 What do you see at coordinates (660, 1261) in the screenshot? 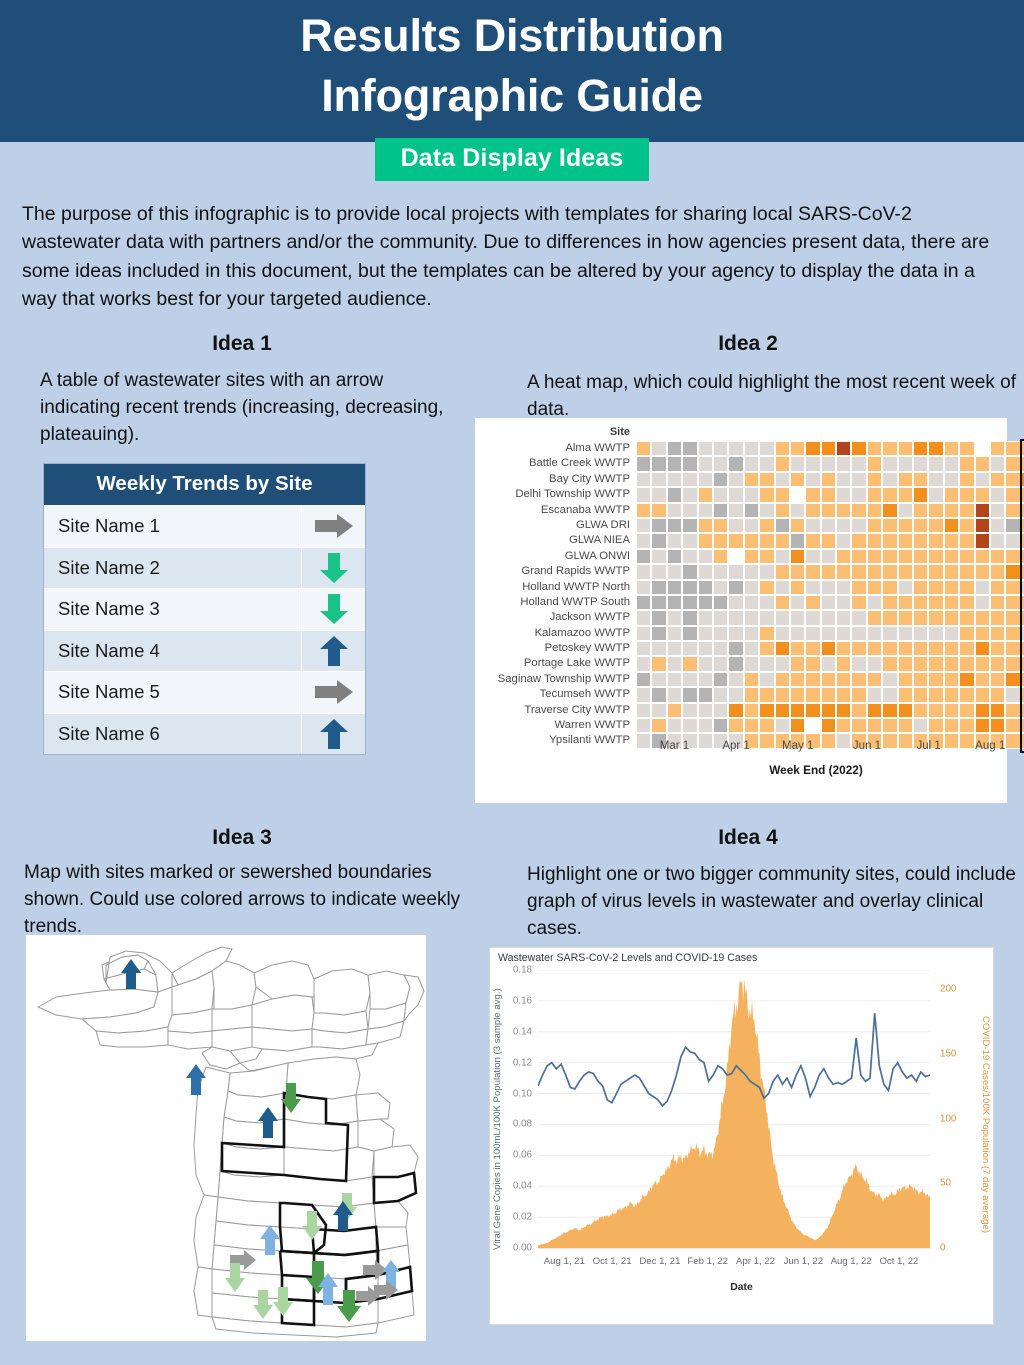
I see `chart-x-tick: Dec 1, 21` at bounding box center [660, 1261].